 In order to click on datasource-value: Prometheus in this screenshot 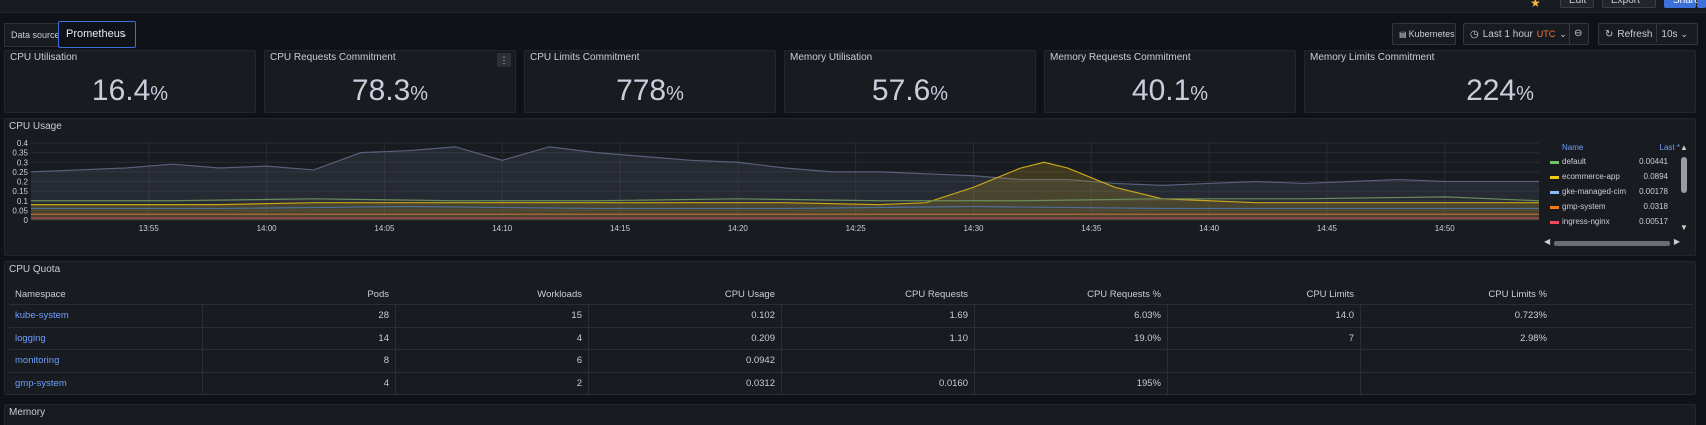, I will do `click(96, 34)`.